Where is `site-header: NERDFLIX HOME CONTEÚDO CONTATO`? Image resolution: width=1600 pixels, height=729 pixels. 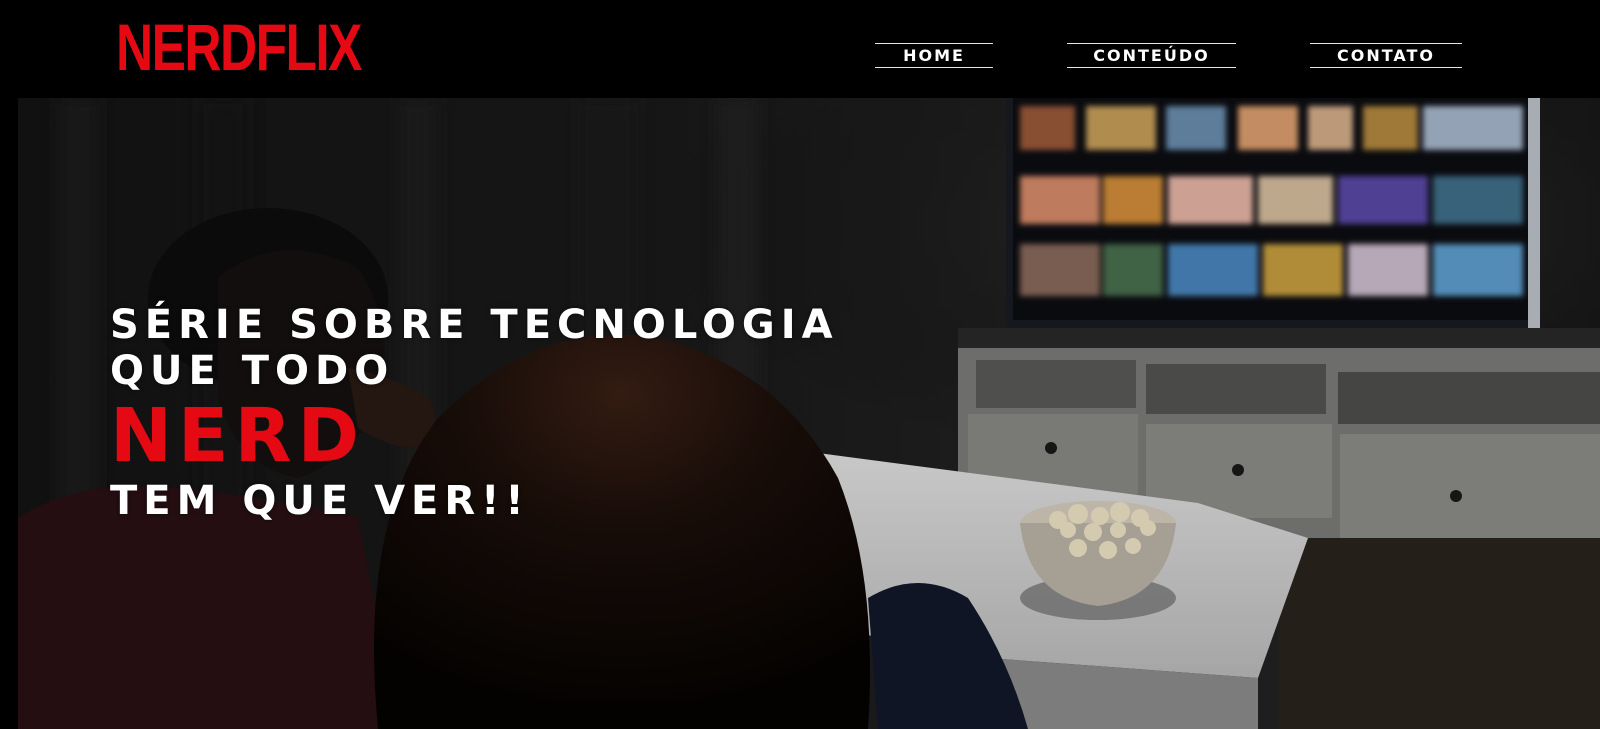 site-header: NERDFLIX HOME CONTEÚDO CONTATO is located at coordinates (800, 49).